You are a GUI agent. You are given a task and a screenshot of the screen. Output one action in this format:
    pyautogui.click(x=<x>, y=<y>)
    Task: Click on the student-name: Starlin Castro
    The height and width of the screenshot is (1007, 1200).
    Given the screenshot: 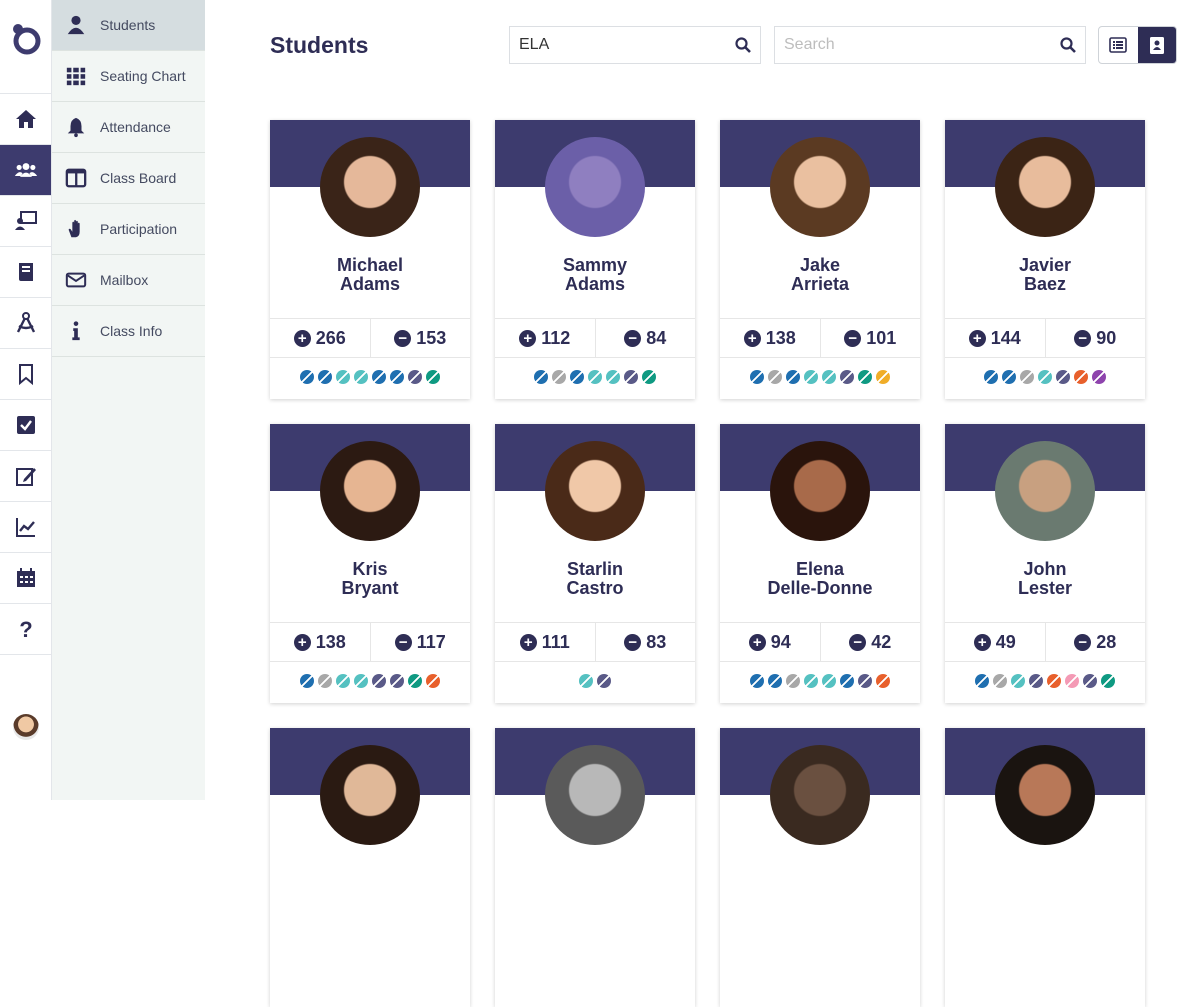 What is the action you would take?
    pyautogui.click(x=595, y=579)
    